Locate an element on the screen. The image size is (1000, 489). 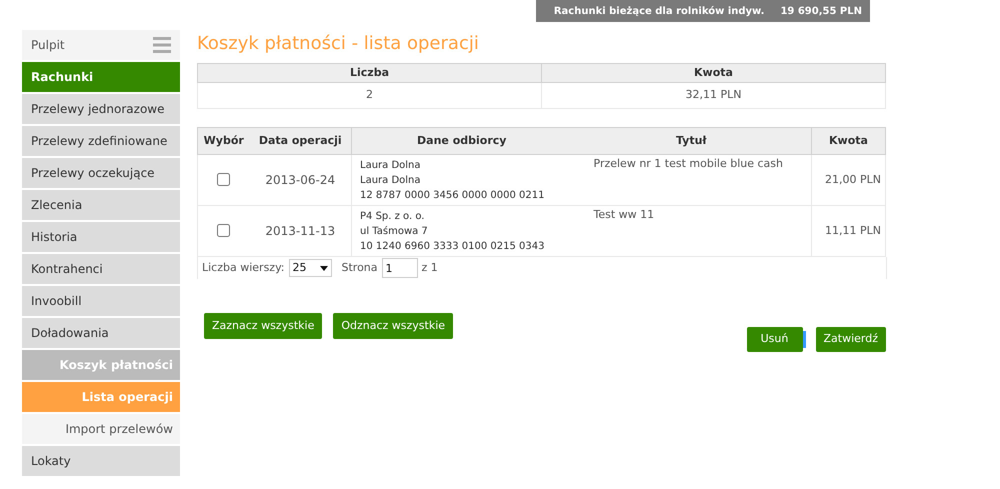
column-header: Liczba is located at coordinates (370, 73).